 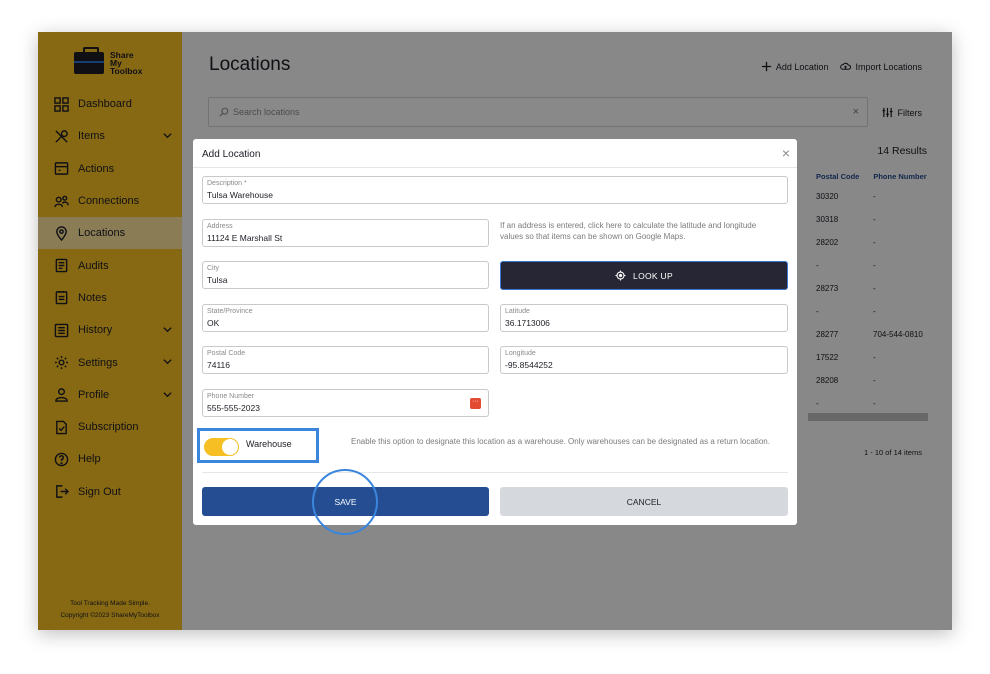 I want to click on lookup-button: LOOK UP, so click(x=644, y=275).